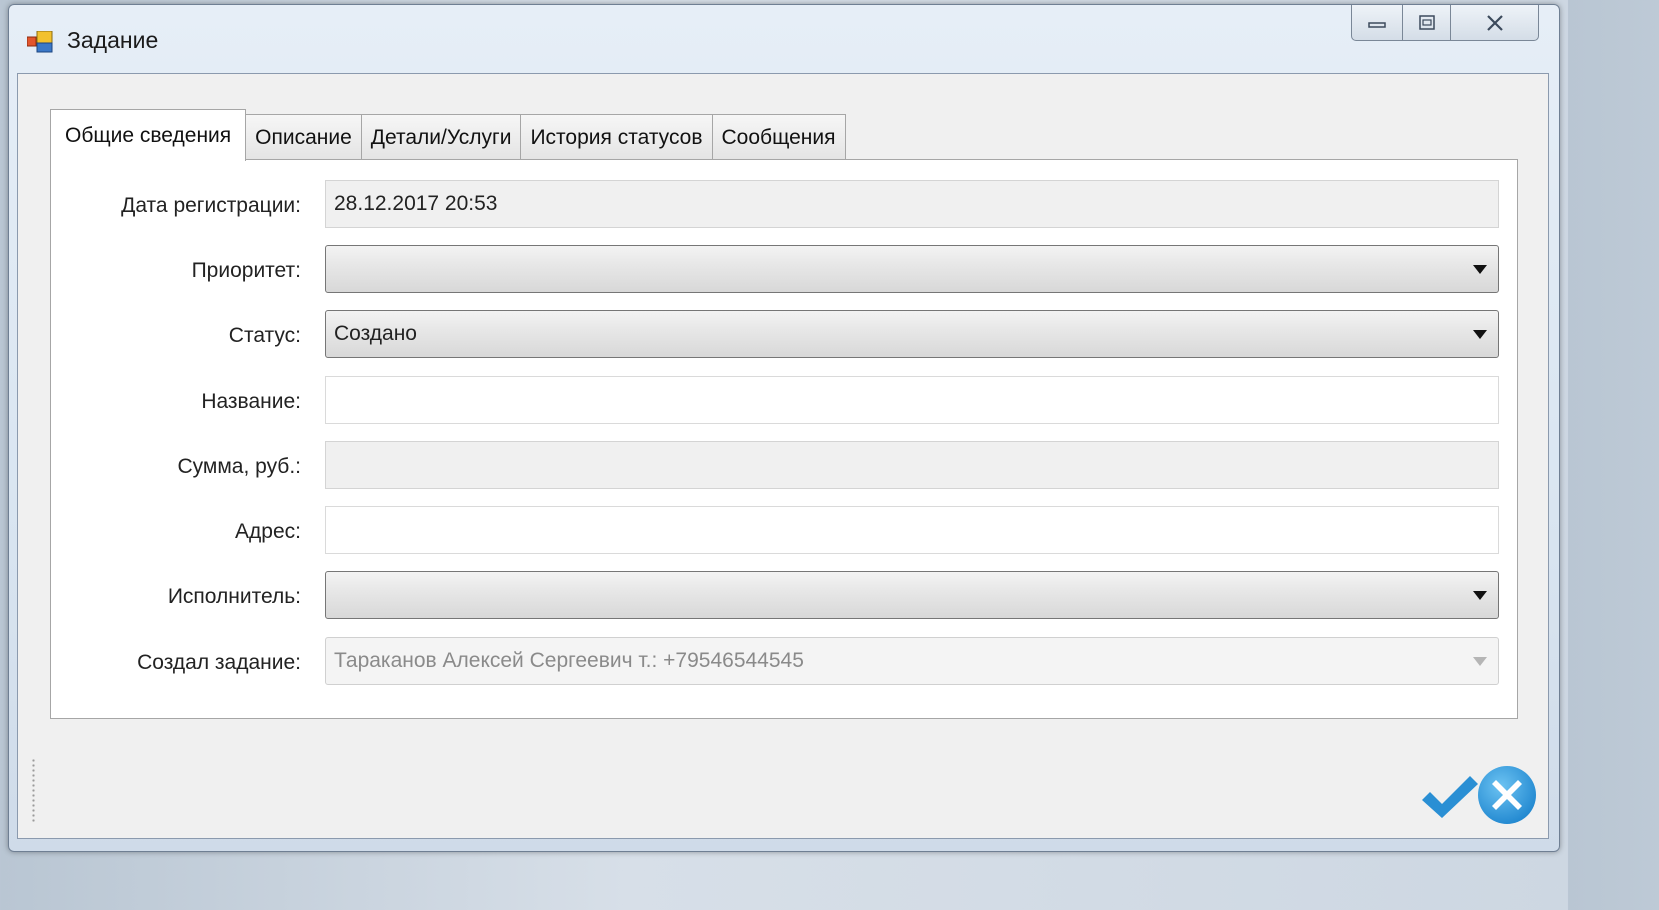 Image resolution: width=1659 pixels, height=910 pixels. I want to click on ok-button, so click(1449, 797).